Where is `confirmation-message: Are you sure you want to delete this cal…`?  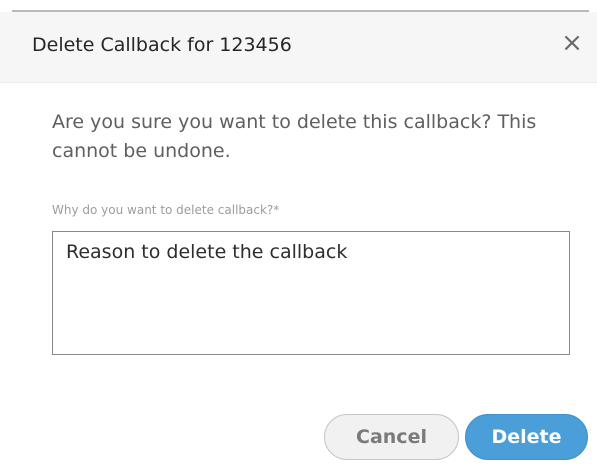
confirmation-message: Are you sure you want to delete this cal… is located at coordinates (294, 136).